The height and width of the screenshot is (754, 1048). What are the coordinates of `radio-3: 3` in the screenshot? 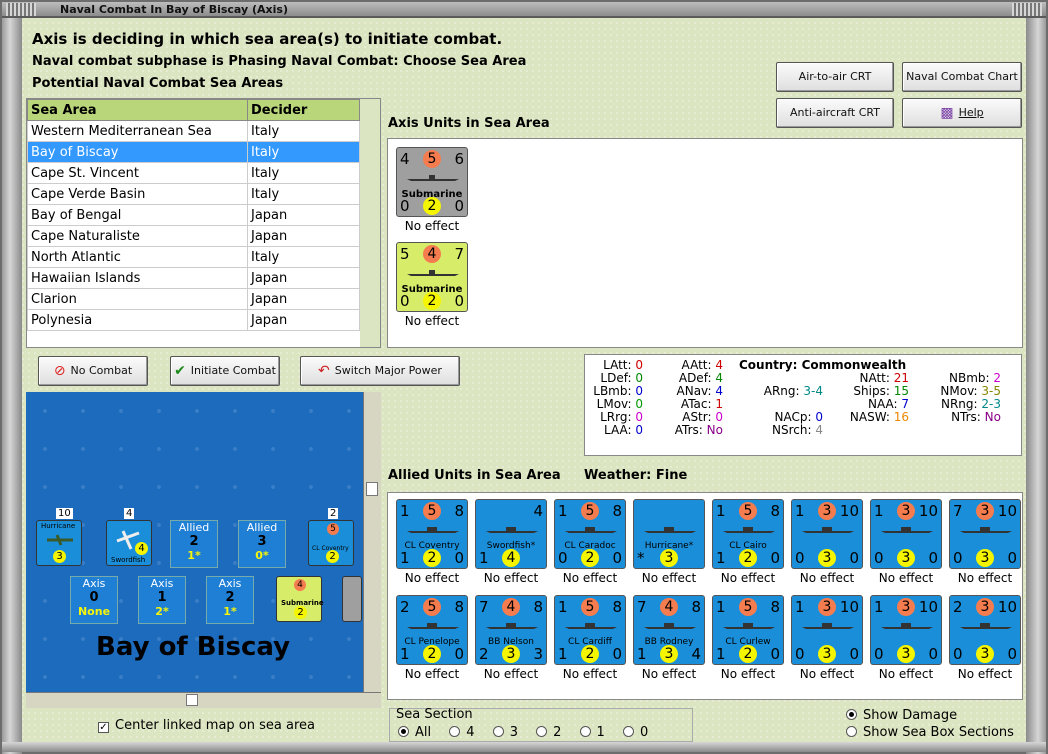 It's located at (505, 732).